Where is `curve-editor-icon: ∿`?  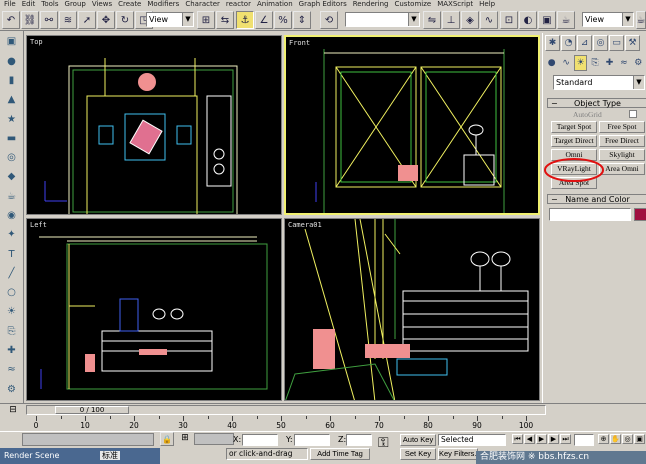 curve-editor-icon: ∿ is located at coordinates (489, 20).